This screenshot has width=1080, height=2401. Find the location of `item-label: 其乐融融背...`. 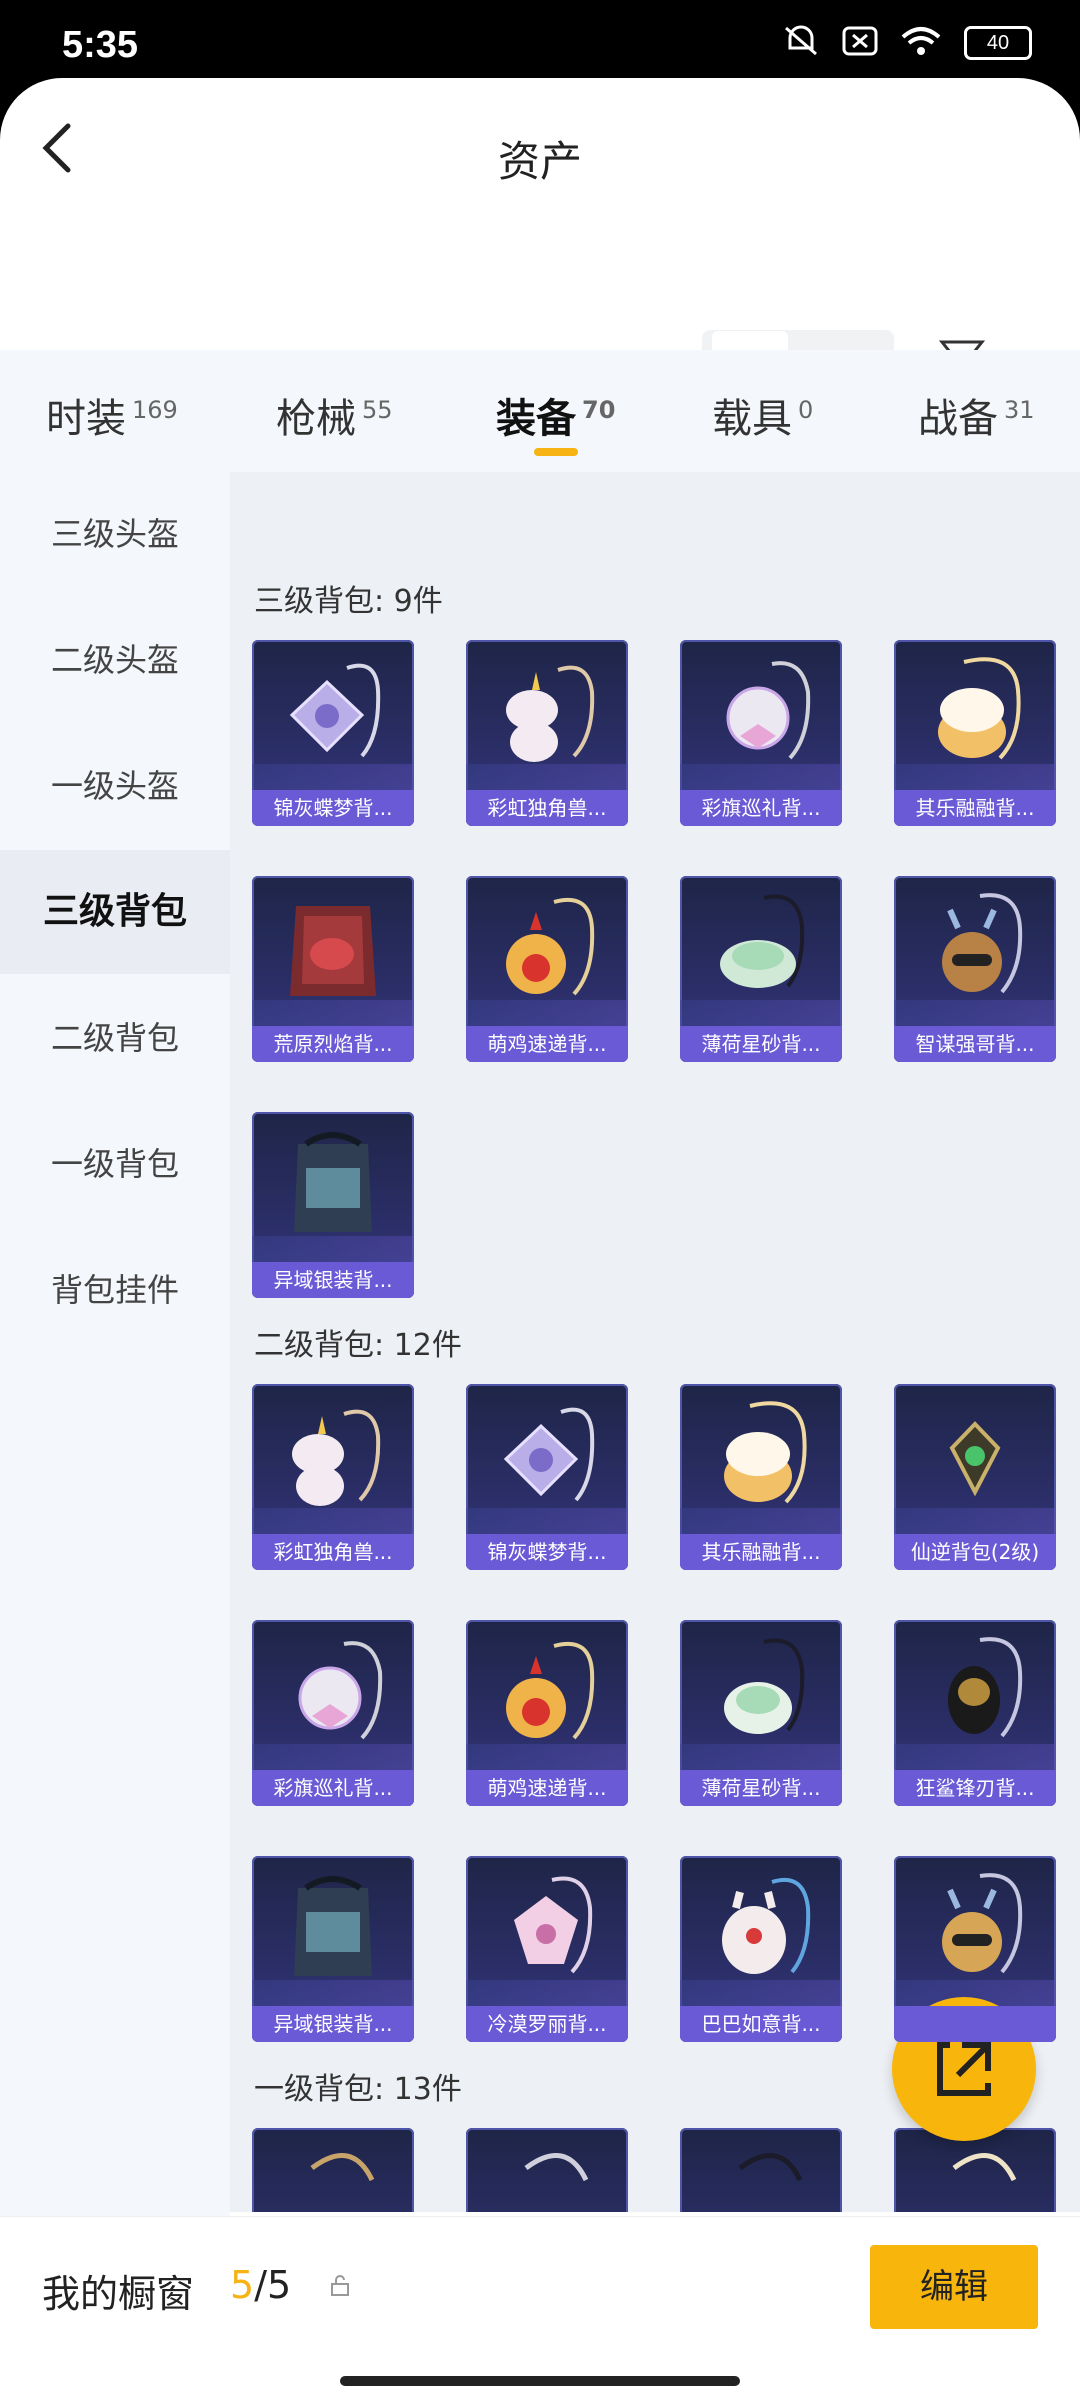

item-label: 其乐融融背... is located at coordinates (761, 1552).